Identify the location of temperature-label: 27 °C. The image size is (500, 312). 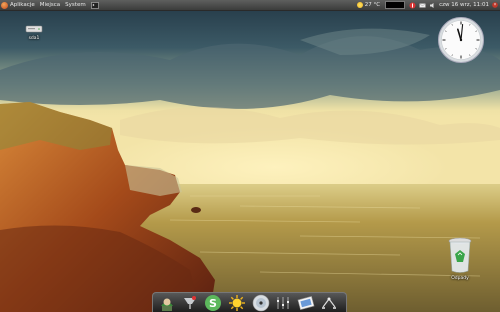
(372, 5).